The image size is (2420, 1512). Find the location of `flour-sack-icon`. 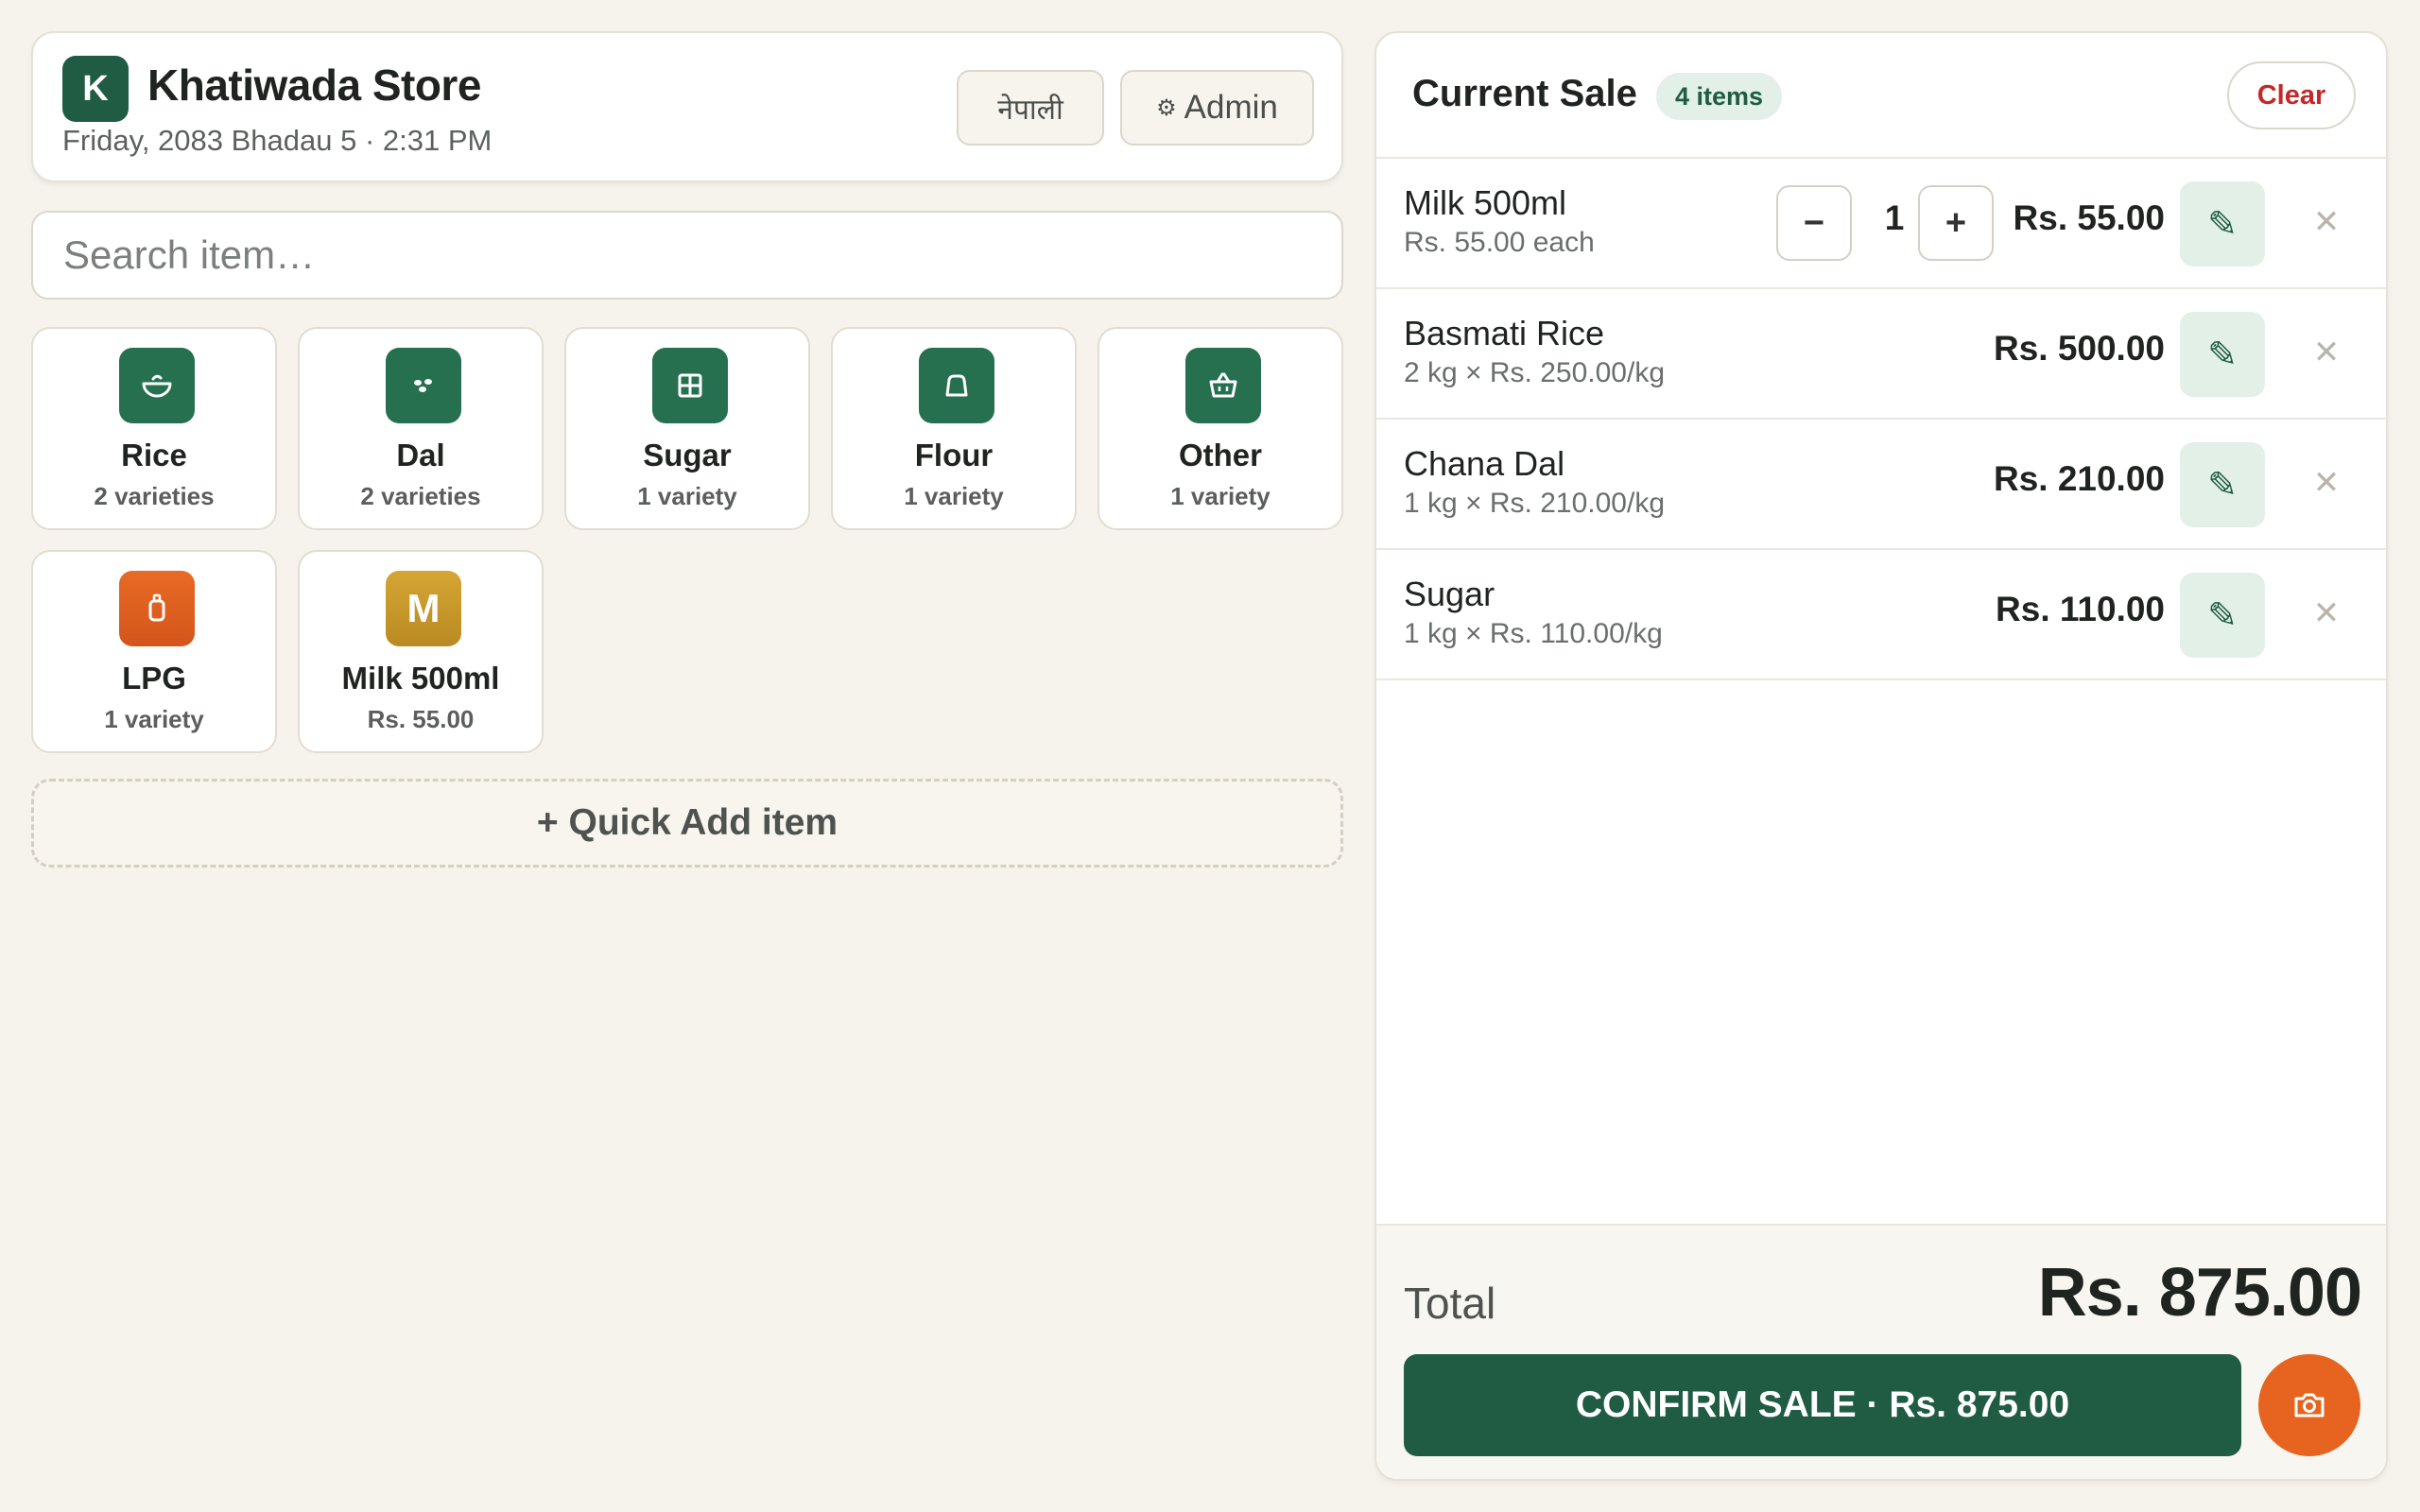

flour-sack-icon is located at coordinates (956, 385).